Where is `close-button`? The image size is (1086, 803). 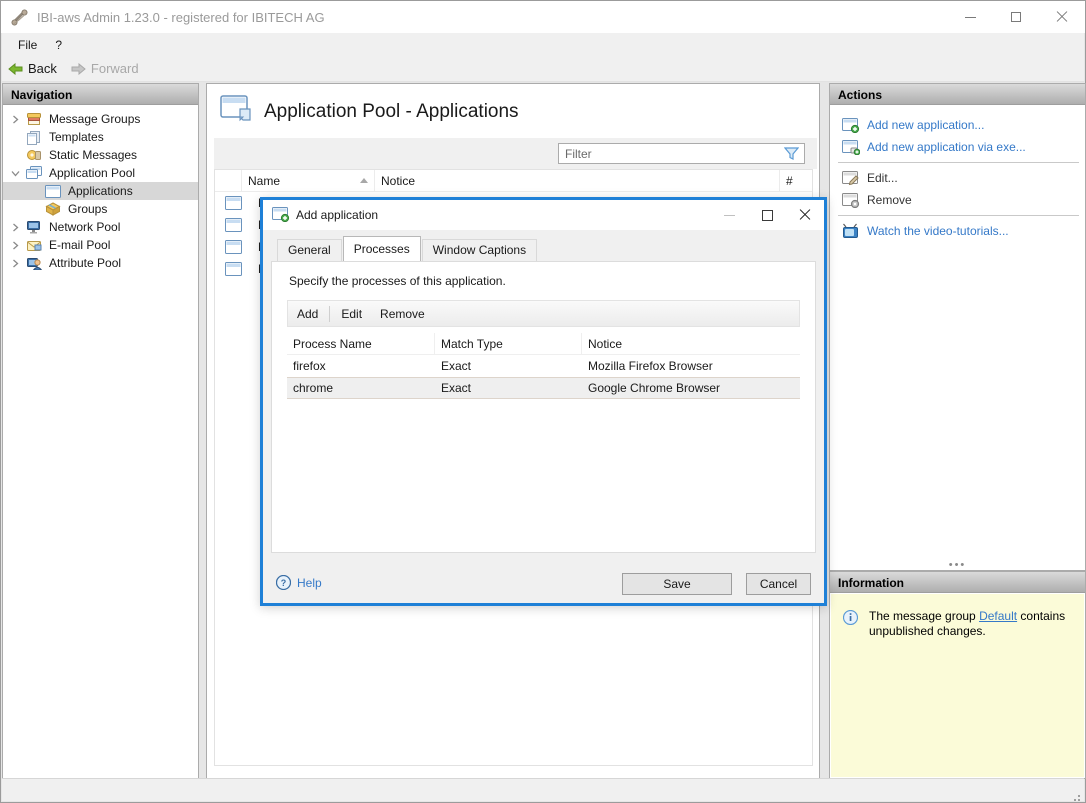
close-button is located at coordinates (1062, 17).